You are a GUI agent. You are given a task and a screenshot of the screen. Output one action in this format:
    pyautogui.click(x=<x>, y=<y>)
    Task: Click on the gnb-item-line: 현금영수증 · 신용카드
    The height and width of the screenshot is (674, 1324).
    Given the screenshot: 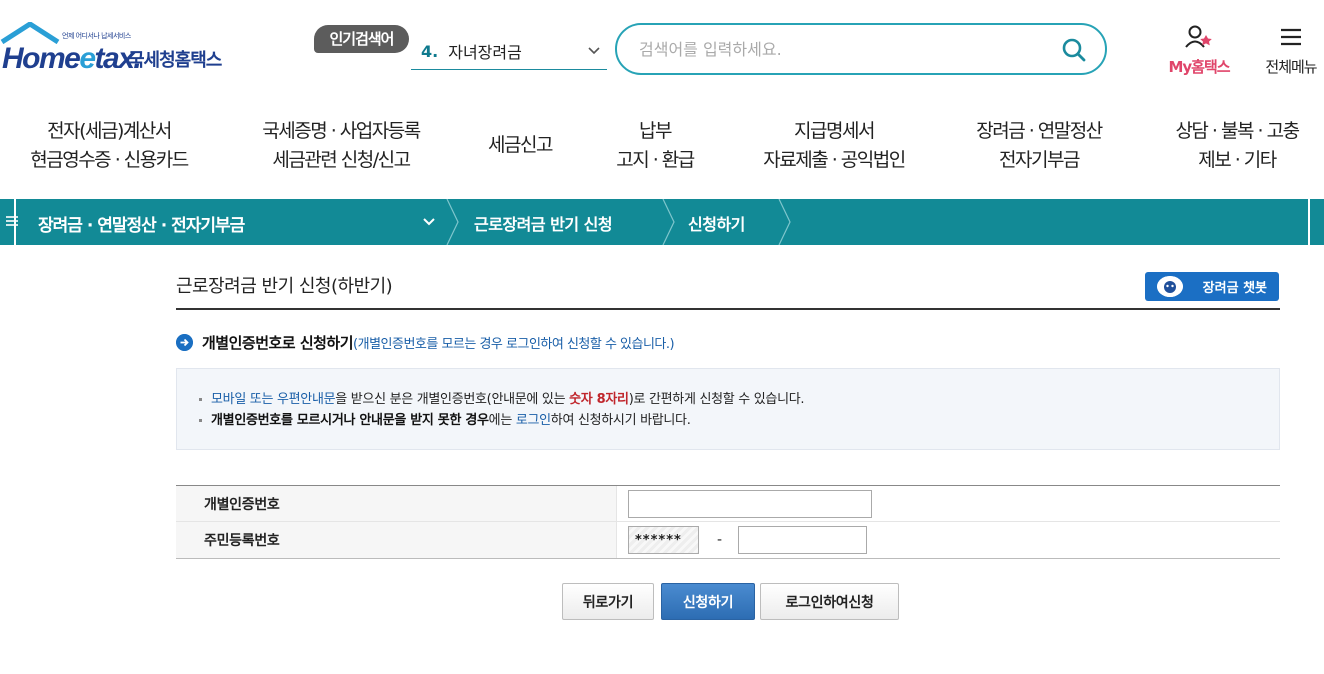 What is the action you would take?
    pyautogui.click(x=109, y=160)
    